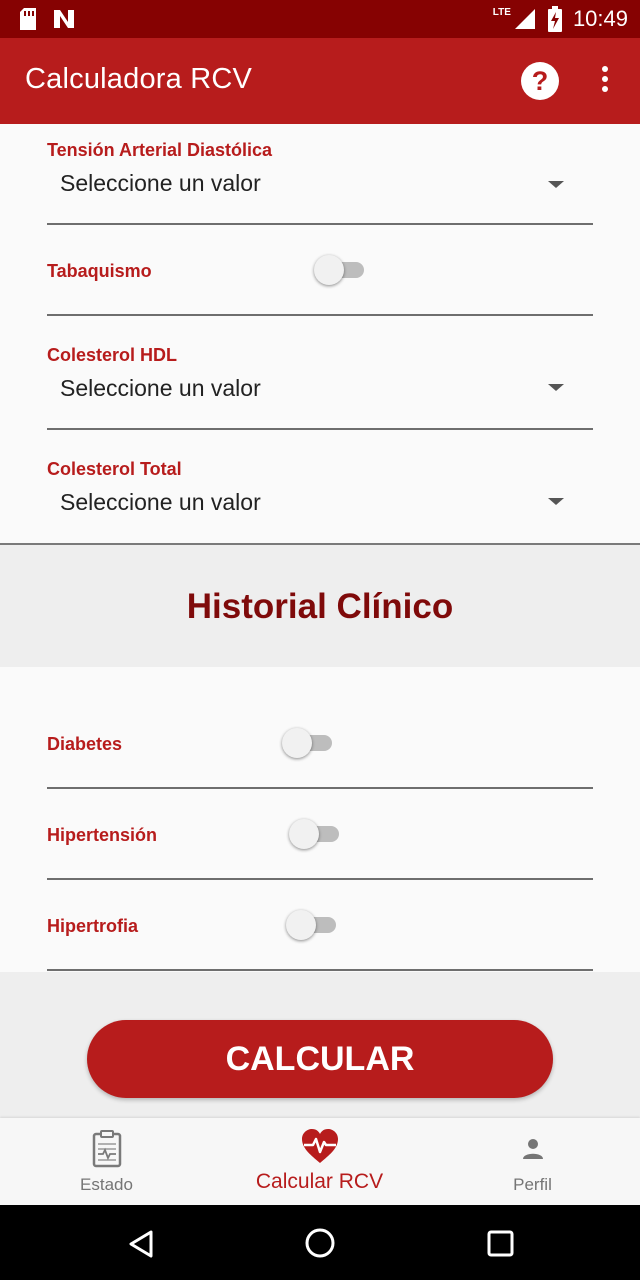 This screenshot has width=640, height=1280. I want to click on field-label-colesterol-hdl: Colesterol HDL, so click(112, 355).